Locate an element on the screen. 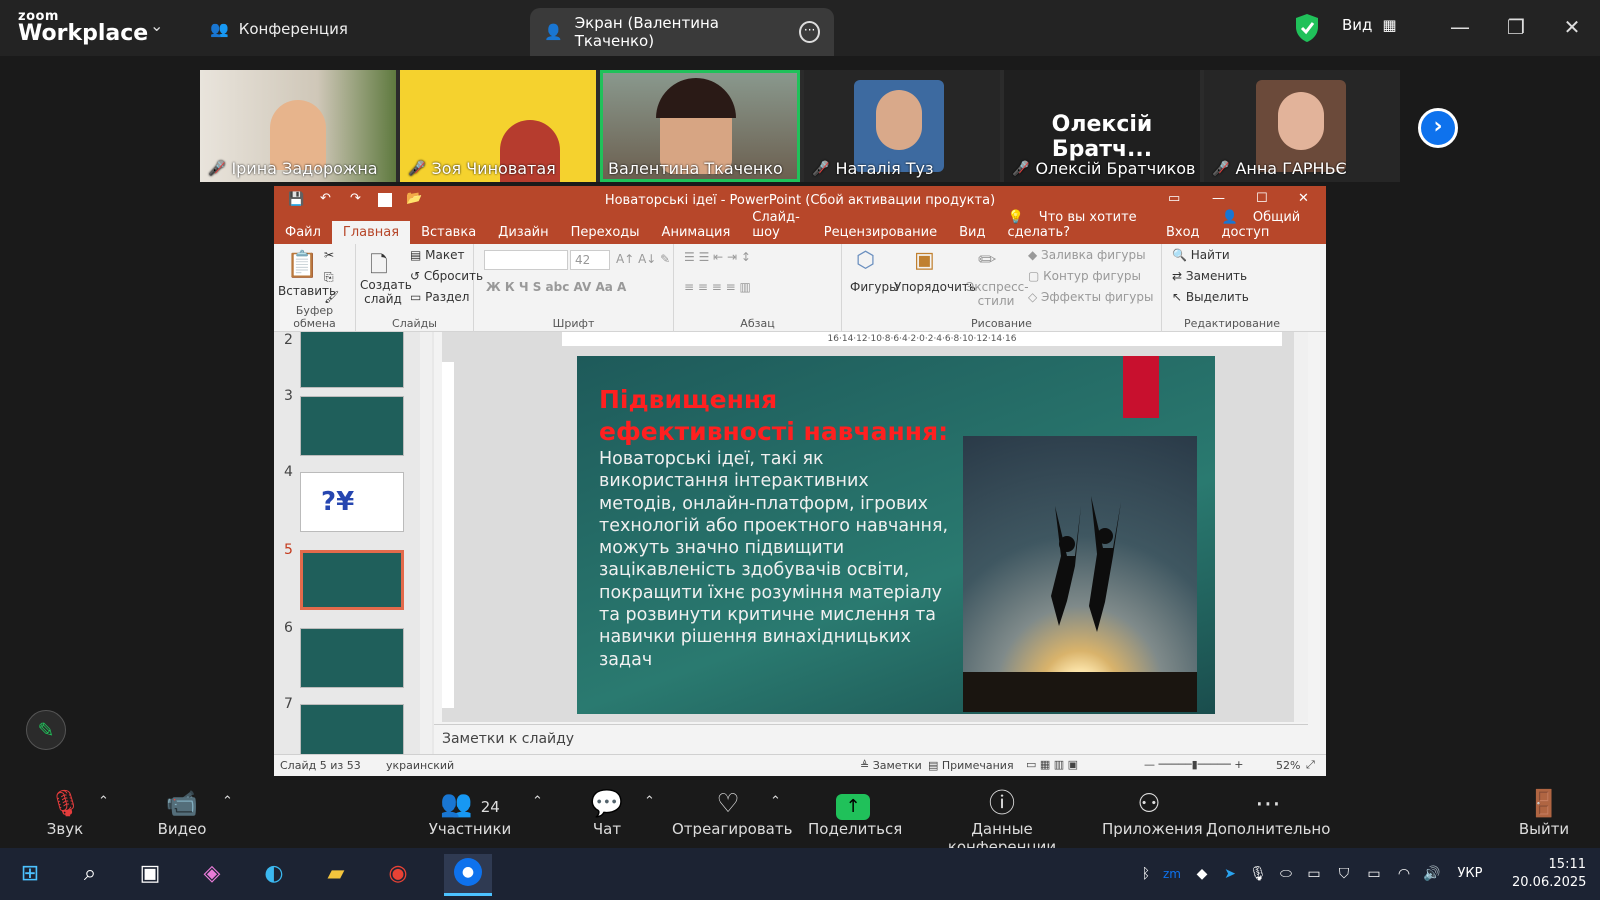 The height and width of the screenshot is (900, 1600). windows-start-icon: ⊞ is located at coordinates (30, 874).